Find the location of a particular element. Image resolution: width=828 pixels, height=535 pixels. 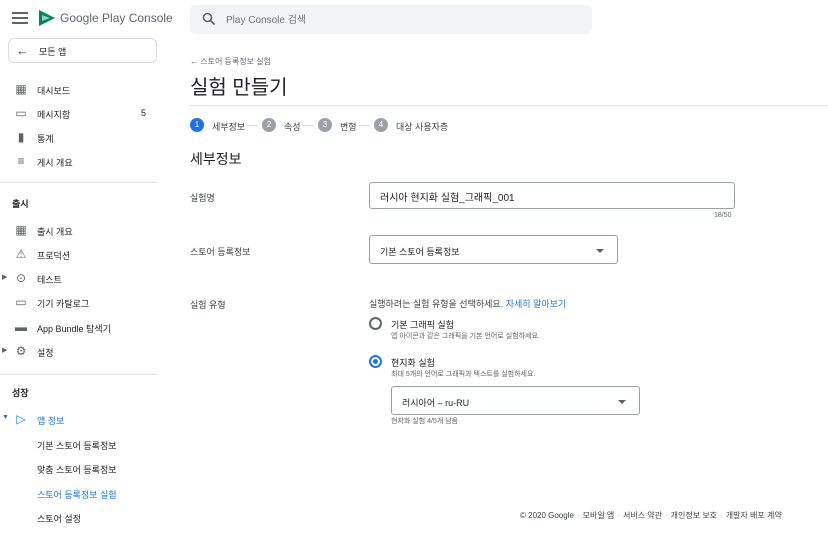

experiment-name-field is located at coordinates (552, 195).